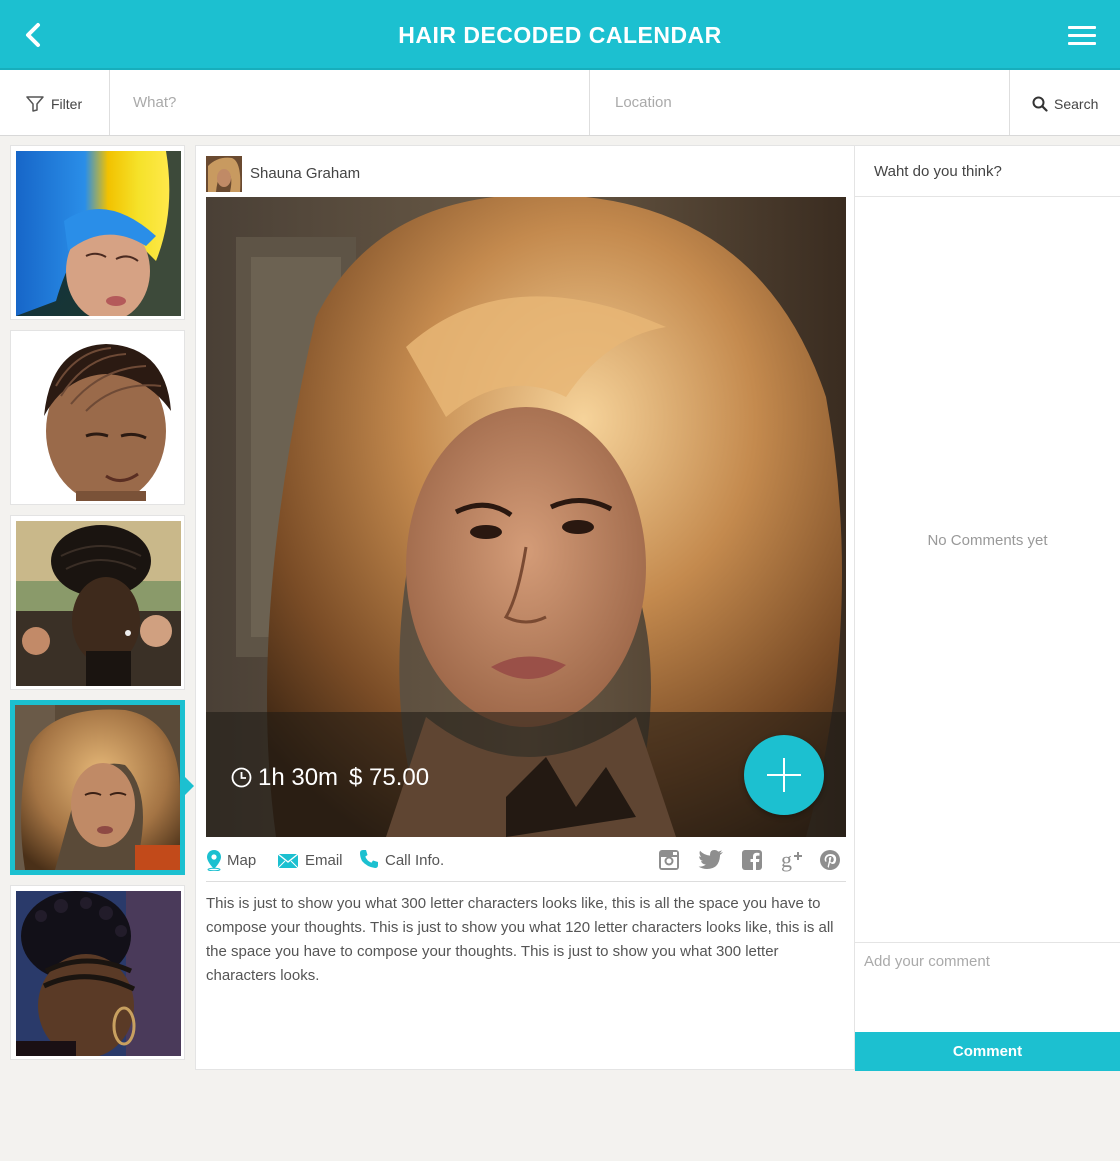 This screenshot has width=1120, height=1161. What do you see at coordinates (987, 987) in the screenshot?
I see `comment-input` at bounding box center [987, 987].